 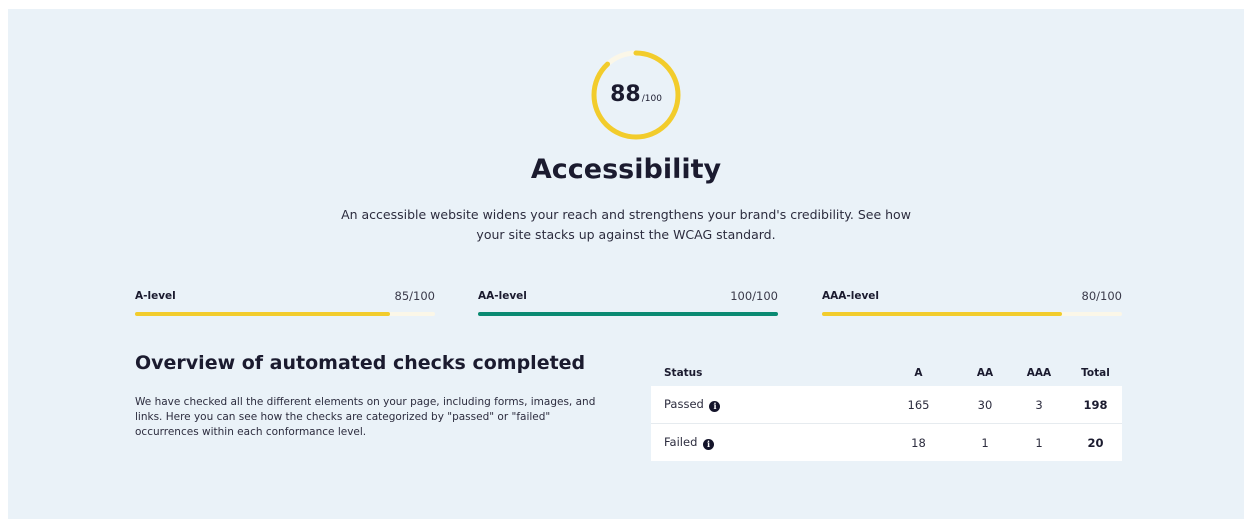 I want to click on failed-aa-cell: 1, so click(x=985, y=442).